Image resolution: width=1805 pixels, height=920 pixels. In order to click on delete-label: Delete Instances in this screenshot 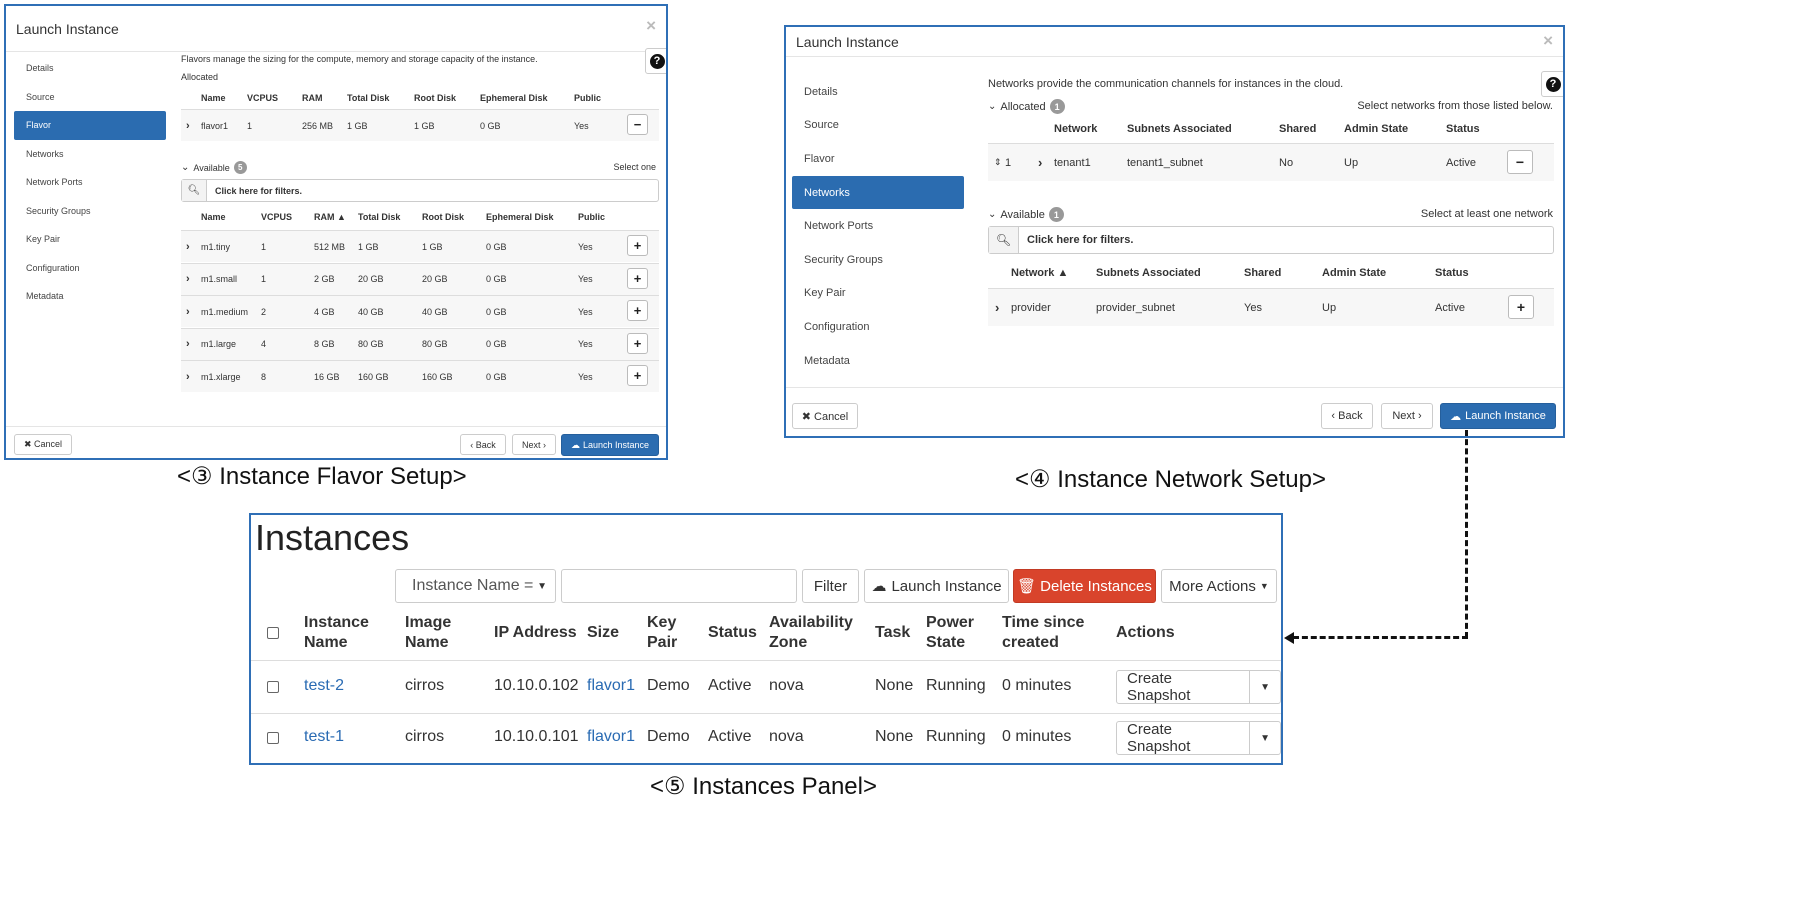, I will do `click(1096, 586)`.